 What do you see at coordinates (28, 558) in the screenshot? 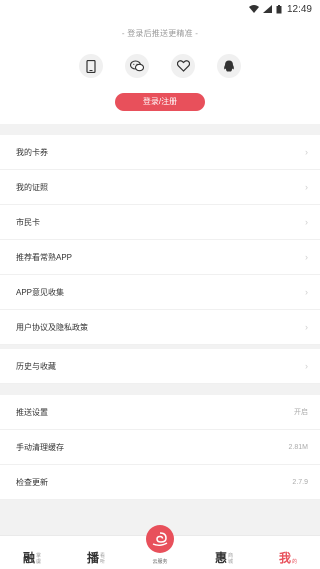
I see `nav-tab-main-label: 融` at bounding box center [28, 558].